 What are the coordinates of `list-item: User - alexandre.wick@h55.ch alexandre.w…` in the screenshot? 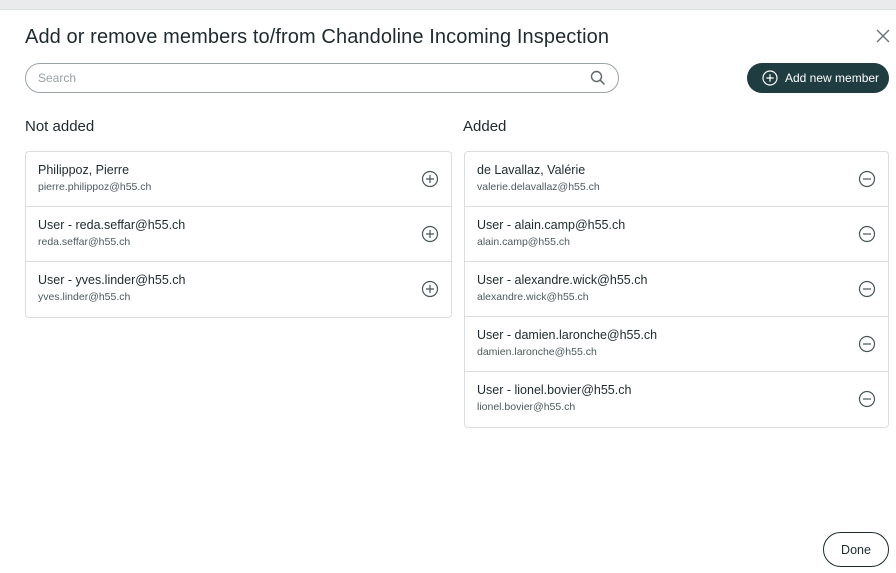 It's located at (676, 289).